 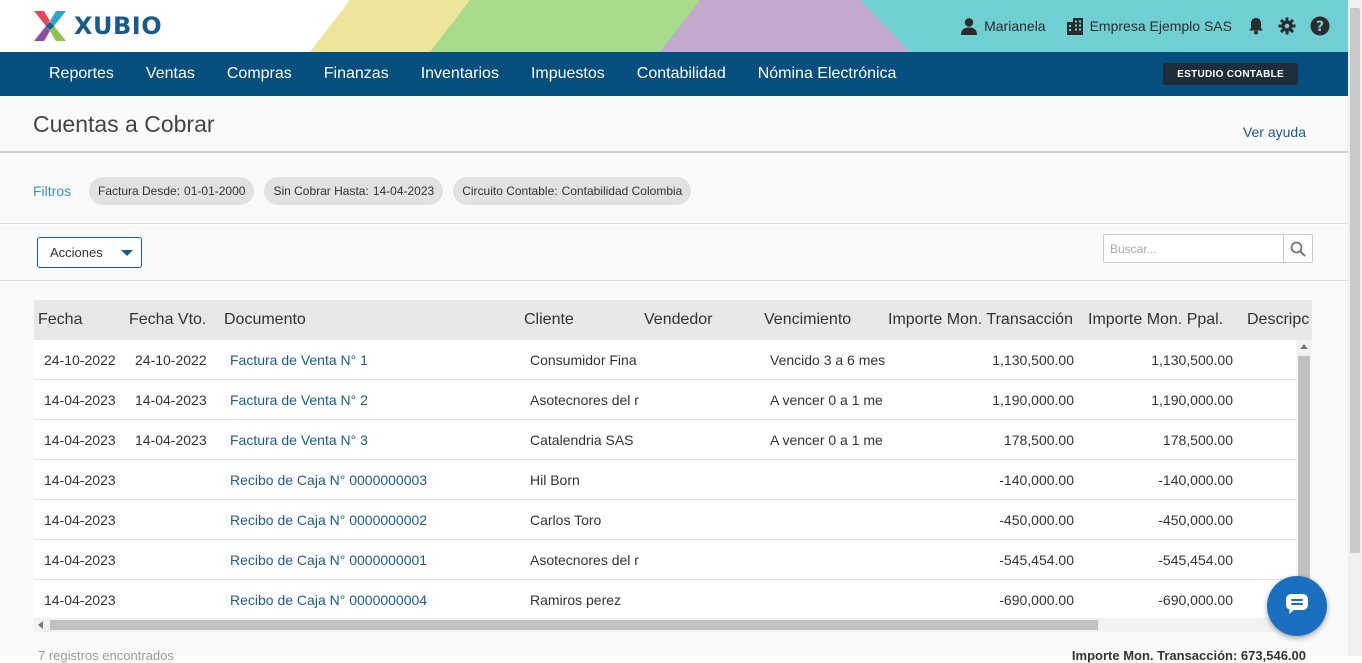 I want to click on col-header-fecha: Fecha, so click(x=80, y=320).